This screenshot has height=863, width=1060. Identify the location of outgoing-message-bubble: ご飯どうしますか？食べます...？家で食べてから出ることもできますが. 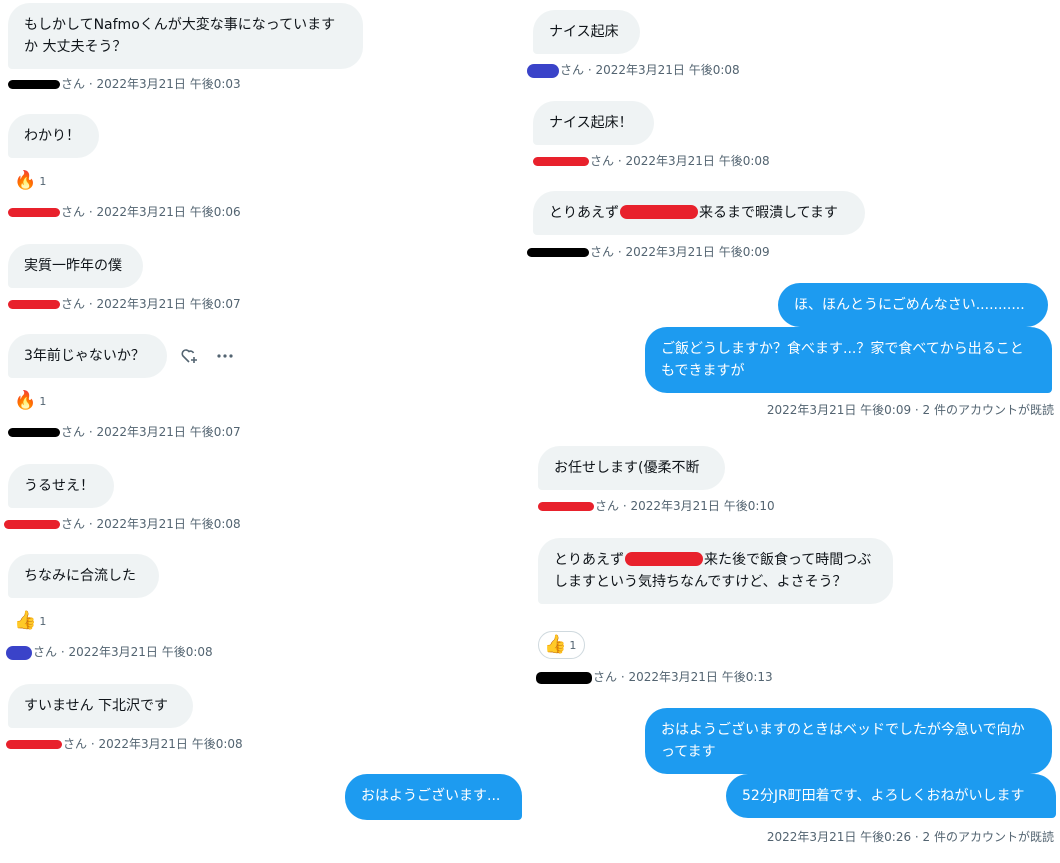
(848, 360).